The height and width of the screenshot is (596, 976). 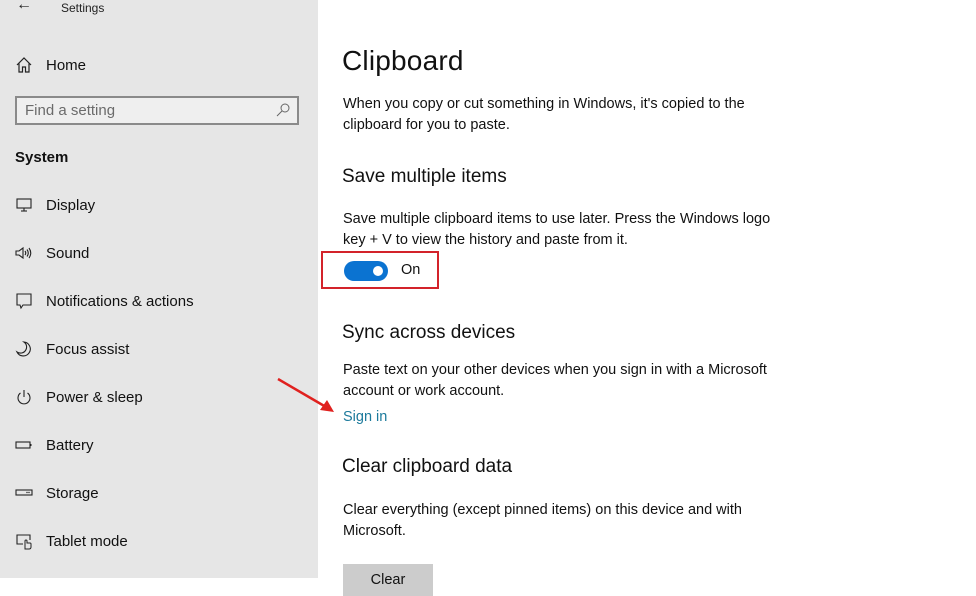 What do you see at coordinates (403, 60) in the screenshot?
I see `page-title: Clipboard` at bounding box center [403, 60].